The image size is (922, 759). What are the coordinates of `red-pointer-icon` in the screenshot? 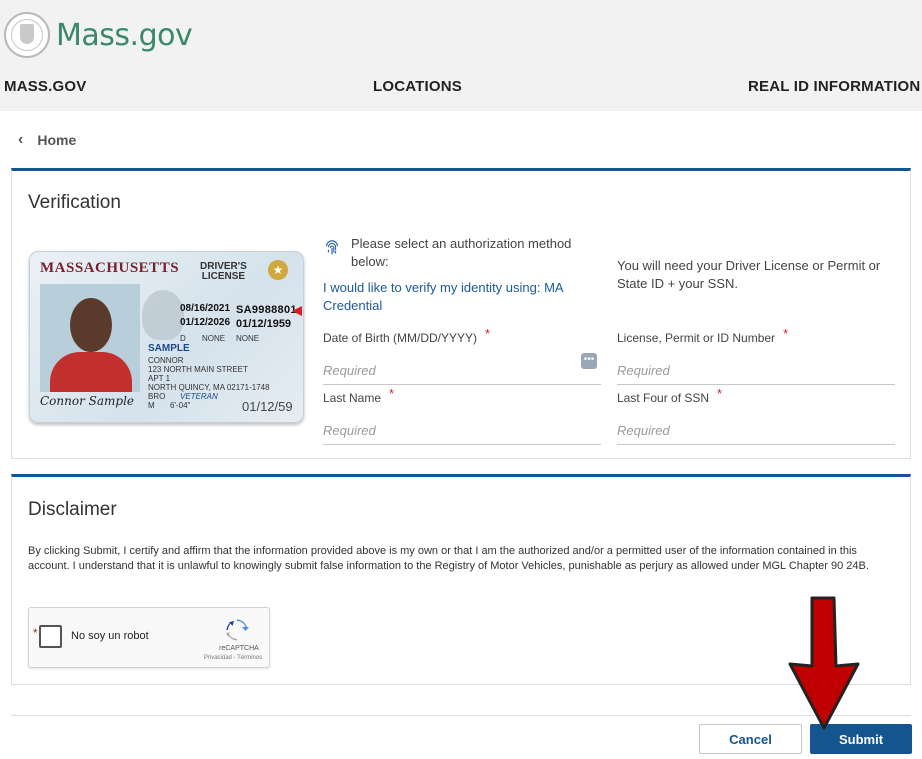 It's located at (297, 311).